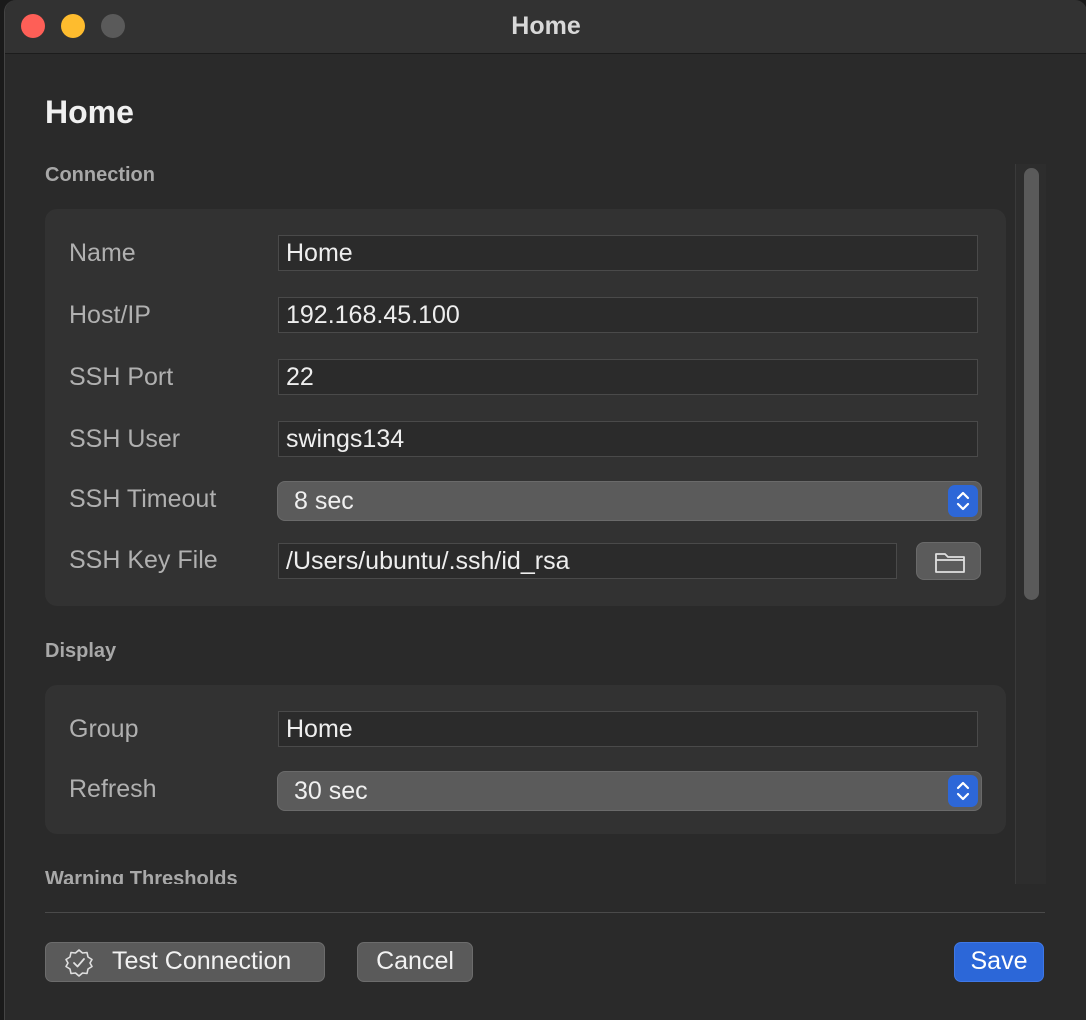  What do you see at coordinates (125, 439) in the screenshot?
I see `ssh-user-label: SSH User` at bounding box center [125, 439].